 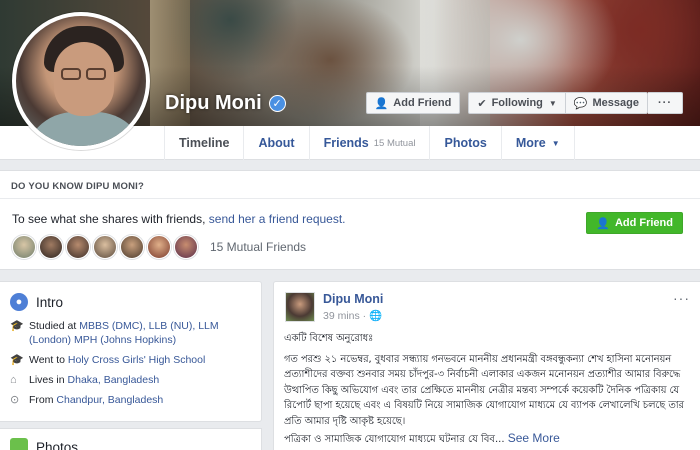 What do you see at coordinates (634, 223) in the screenshot?
I see `add-friend-primary-button: 👤 Add Friend` at bounding box center [634, 223].